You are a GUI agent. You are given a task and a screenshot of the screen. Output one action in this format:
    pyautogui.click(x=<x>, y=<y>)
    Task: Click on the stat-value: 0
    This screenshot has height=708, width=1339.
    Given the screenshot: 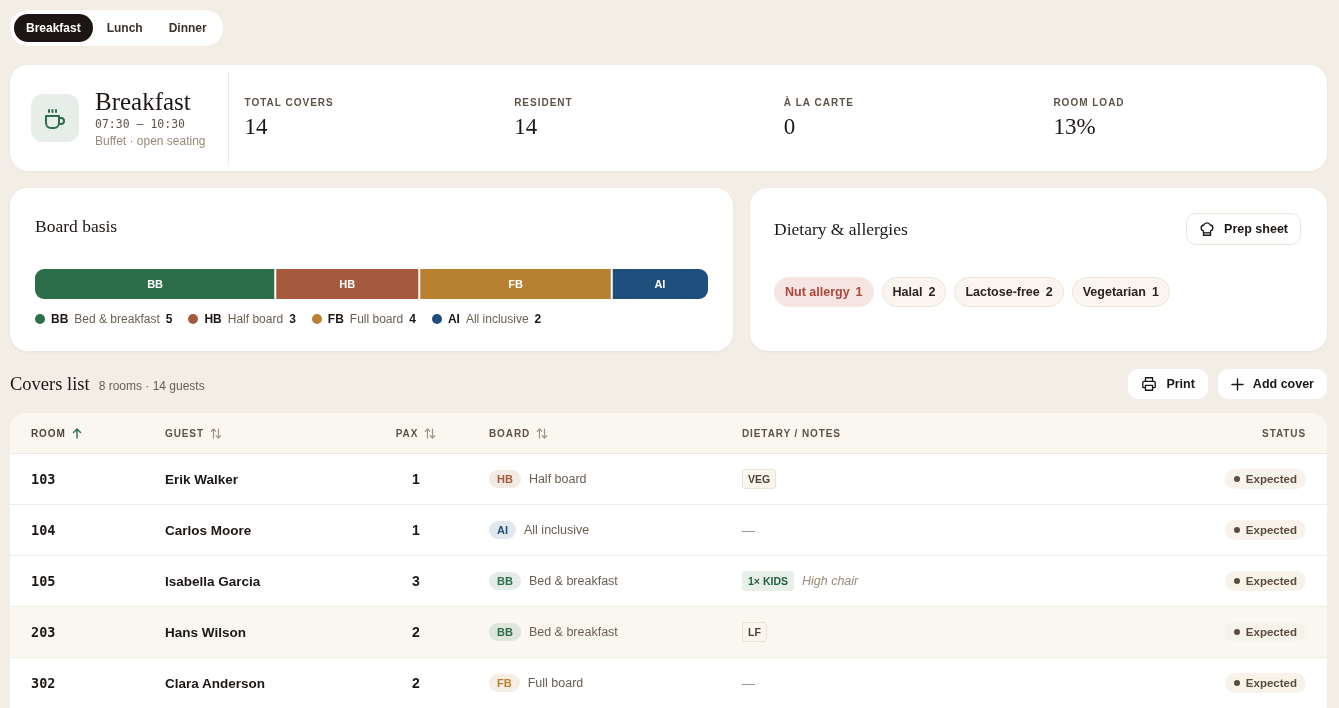 What is the action you would take?
    pyautogui.click(x=790, y=126)
    